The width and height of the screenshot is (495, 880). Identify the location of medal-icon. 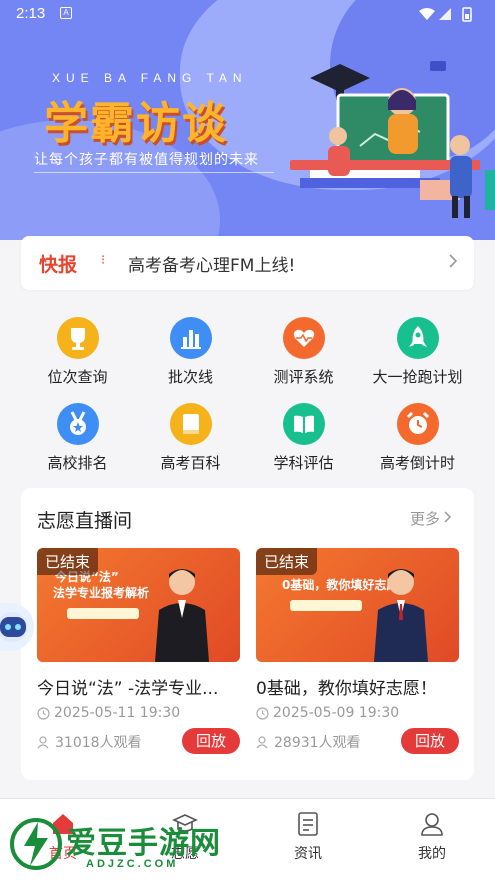
(77, 424).